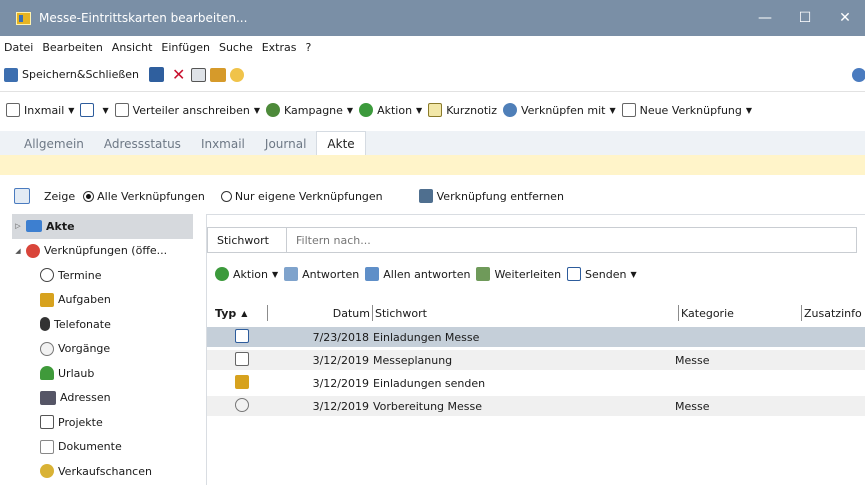 This screenshot has height=485, width=865. What do you see at coordinates (121, 110) in the screenshot?
I see `document-icon` at bounding box center [121, 110].